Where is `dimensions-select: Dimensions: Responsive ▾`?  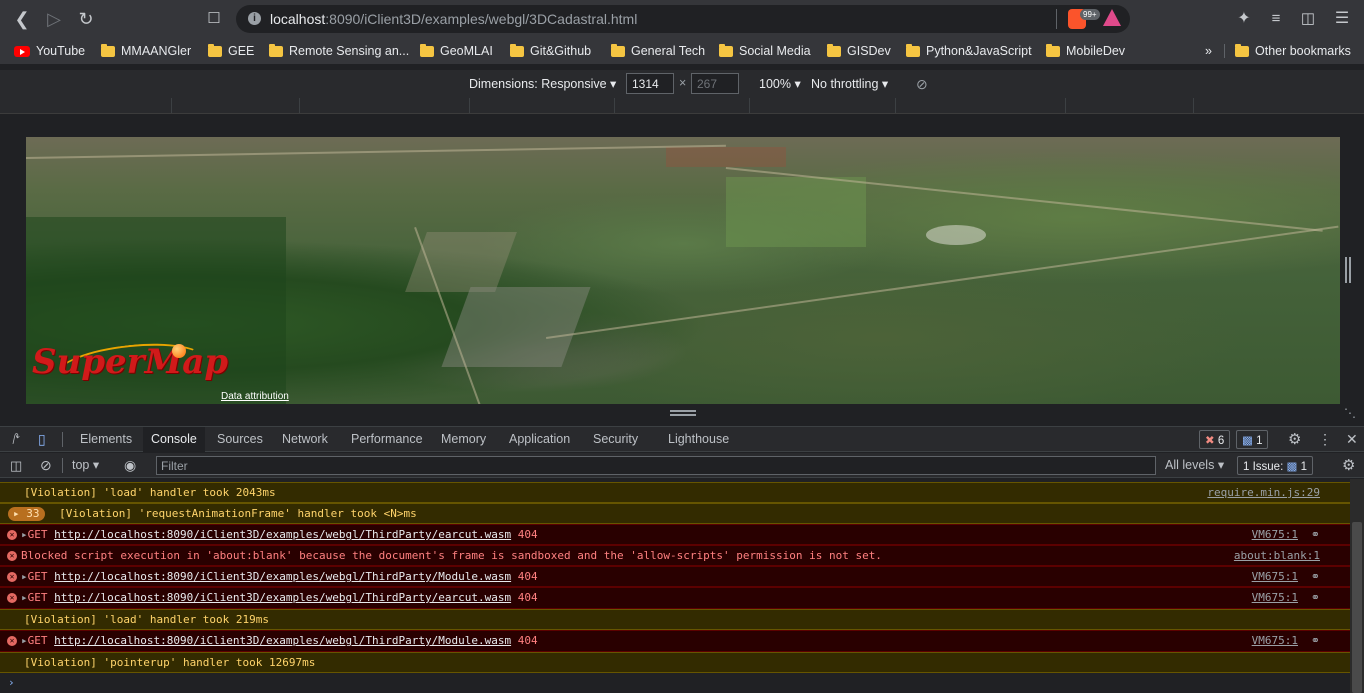
dimensions-select: Dimensions: Responsive ▾ is located at coordinates (542, 83).